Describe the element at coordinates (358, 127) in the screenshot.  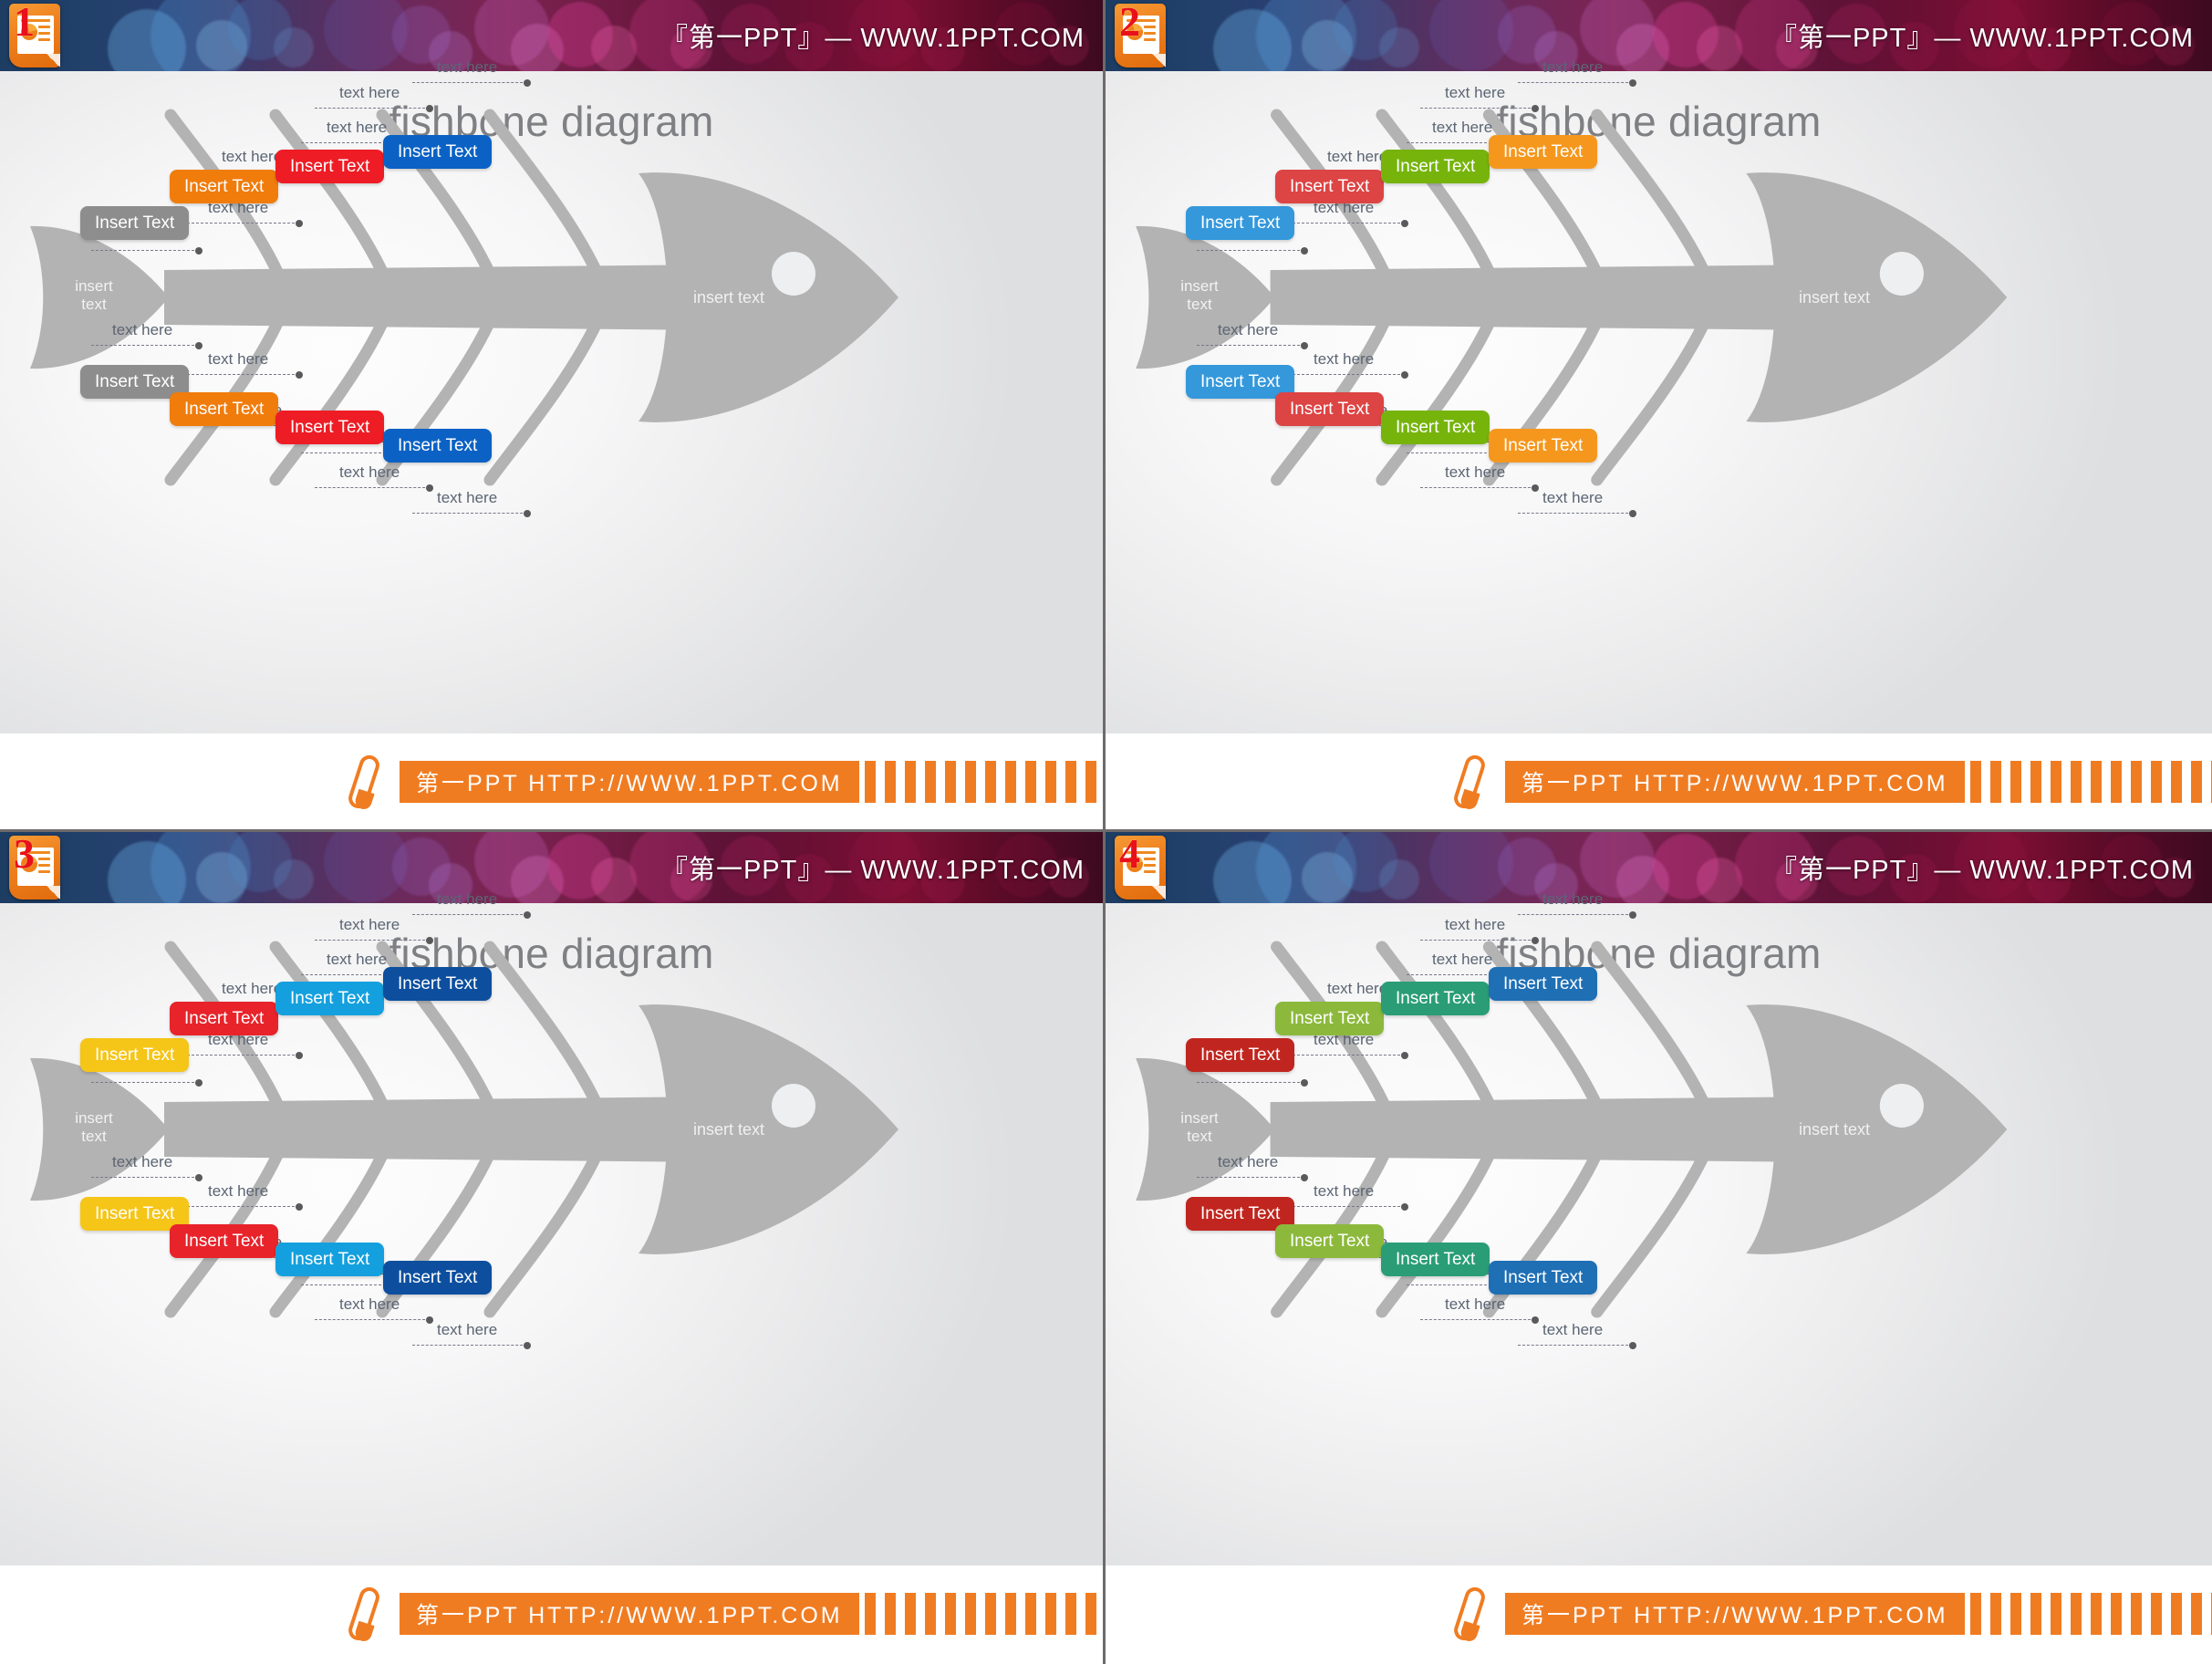
I see `upper-detail-4-label: text here` at that location.